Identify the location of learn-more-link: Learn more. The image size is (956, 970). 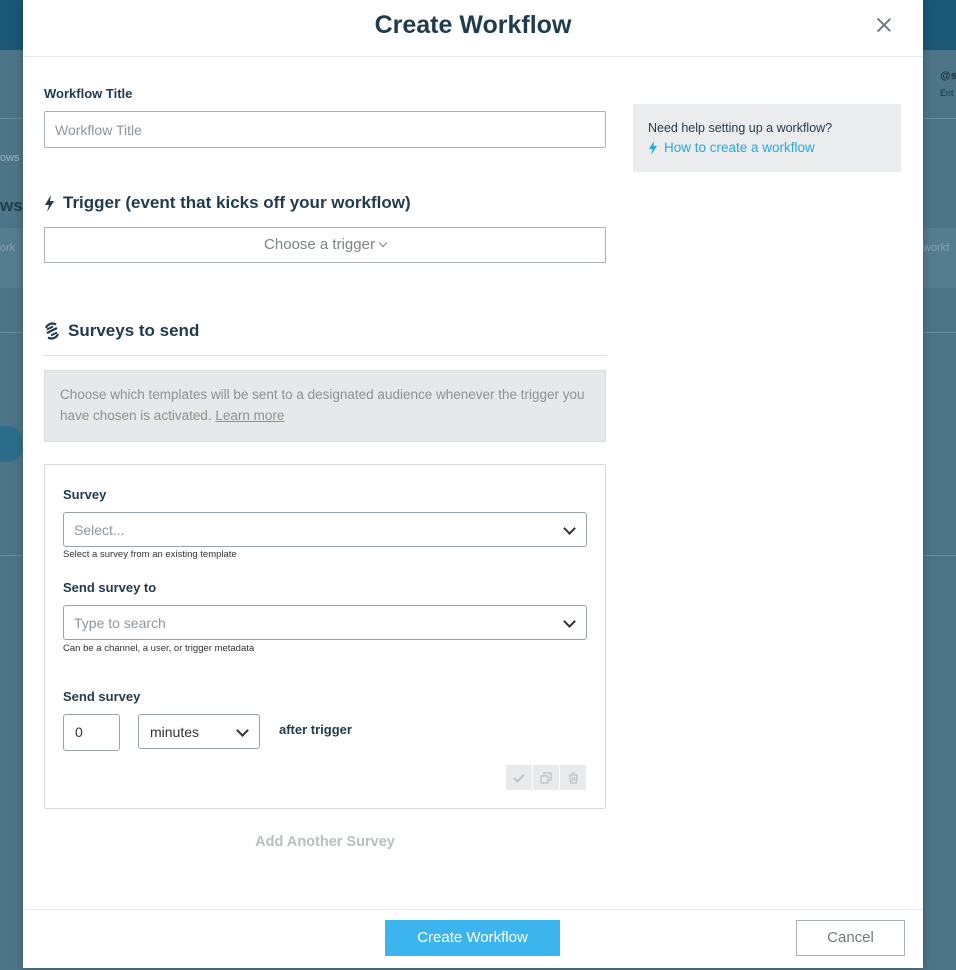
(249, 415).